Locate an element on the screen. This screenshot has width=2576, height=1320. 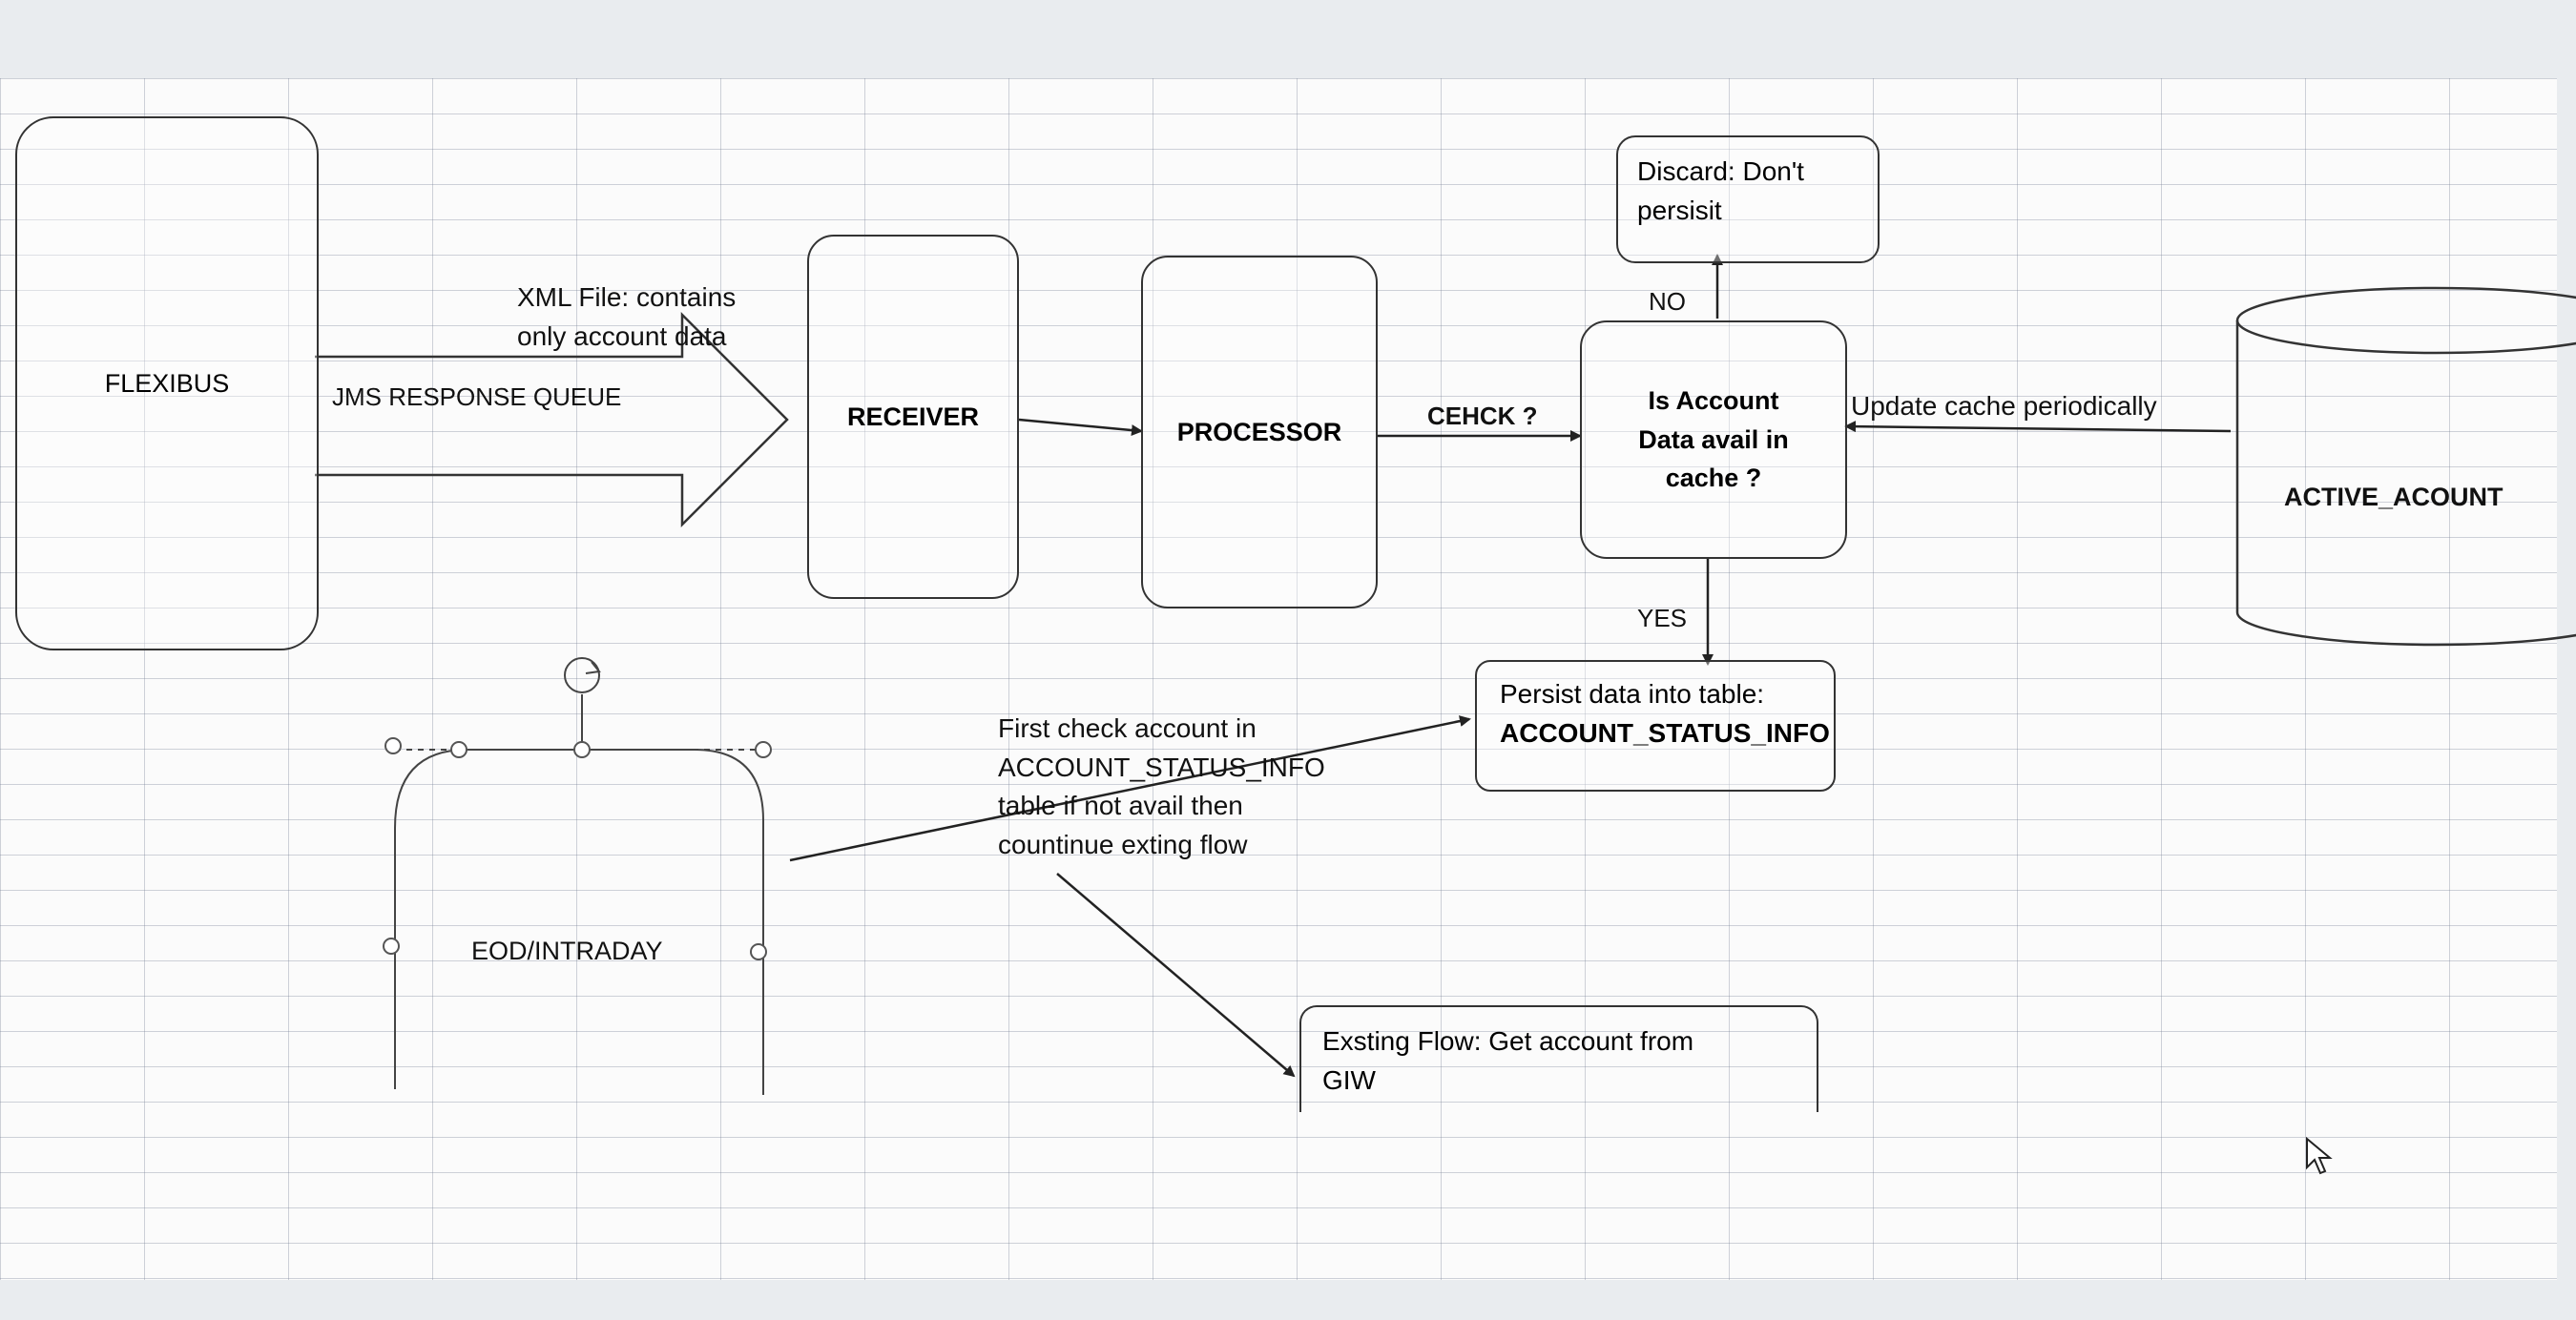
processor-node: PROCESSOR is located at coordinates (1259, 432).